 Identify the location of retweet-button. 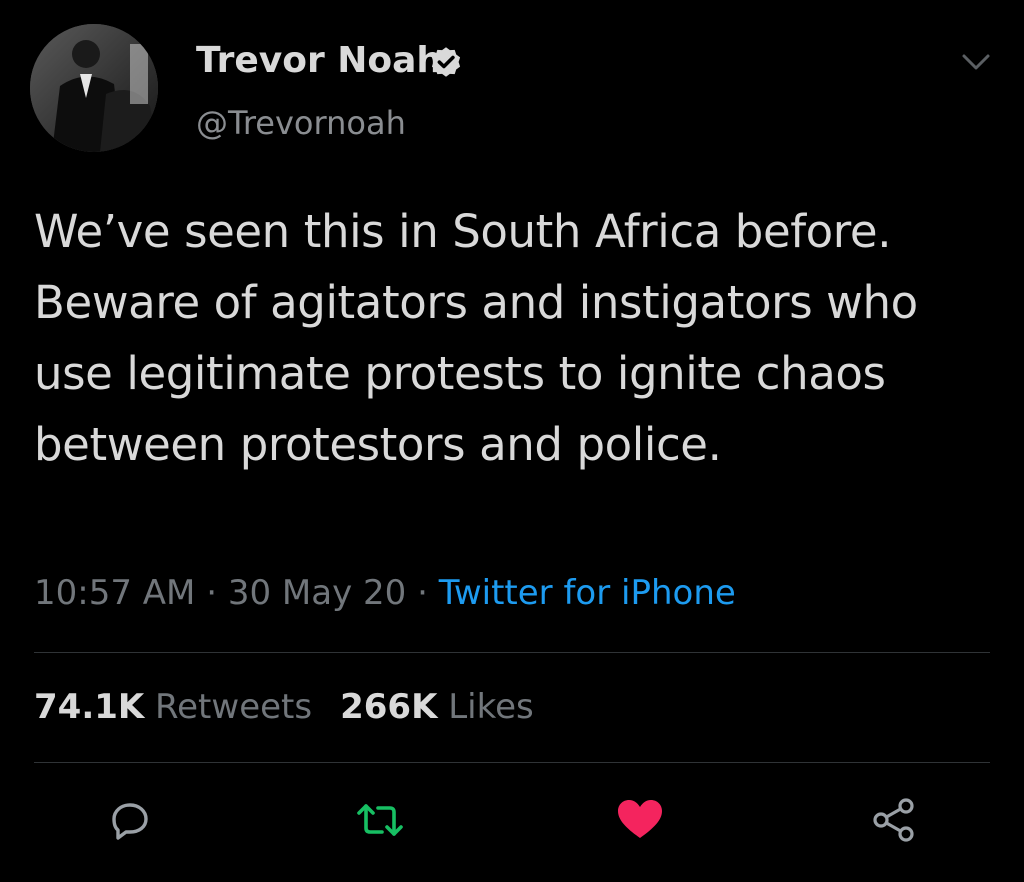
(380, 820).